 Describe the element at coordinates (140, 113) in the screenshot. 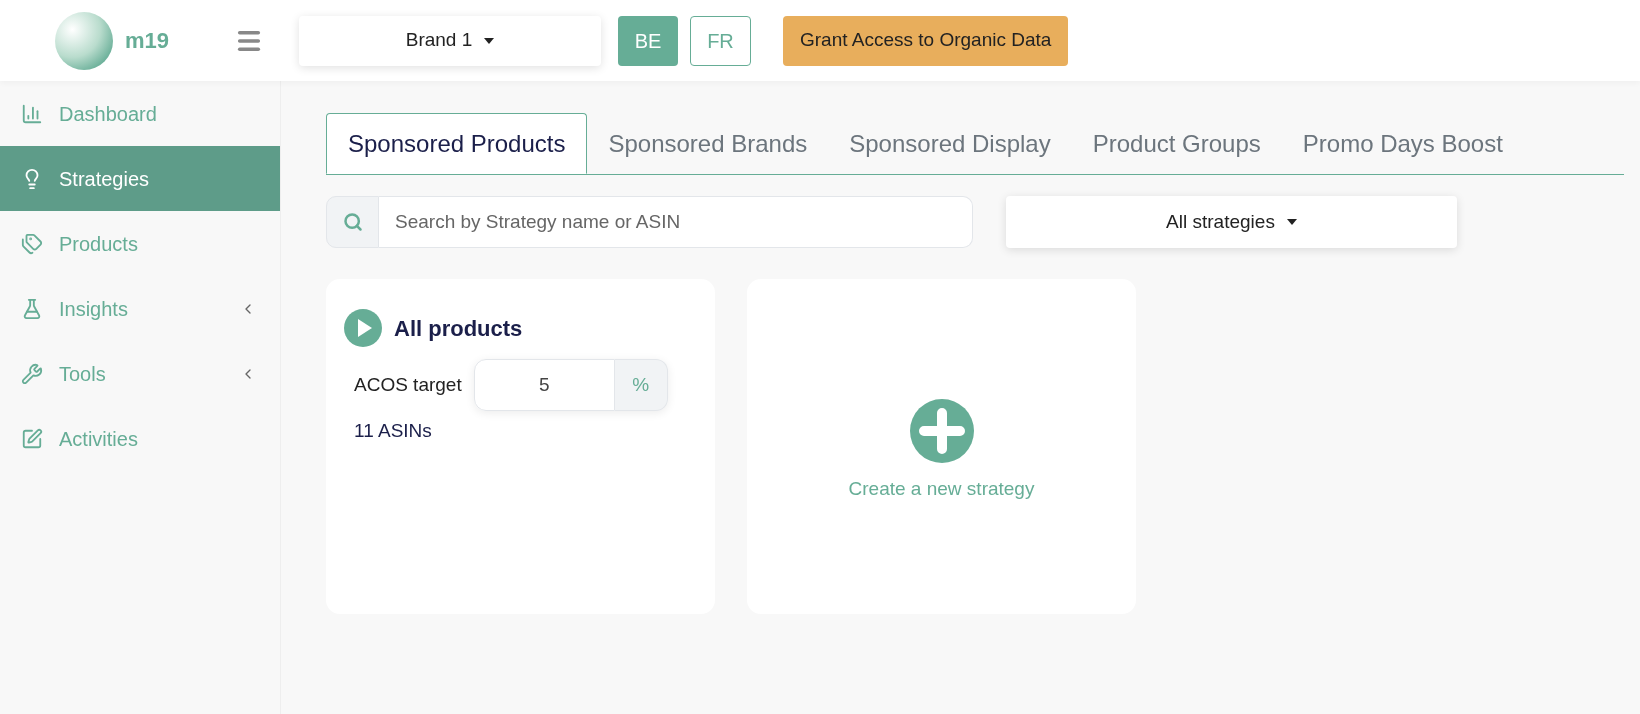

I see `sidebar-item: Dashboard` at that location.